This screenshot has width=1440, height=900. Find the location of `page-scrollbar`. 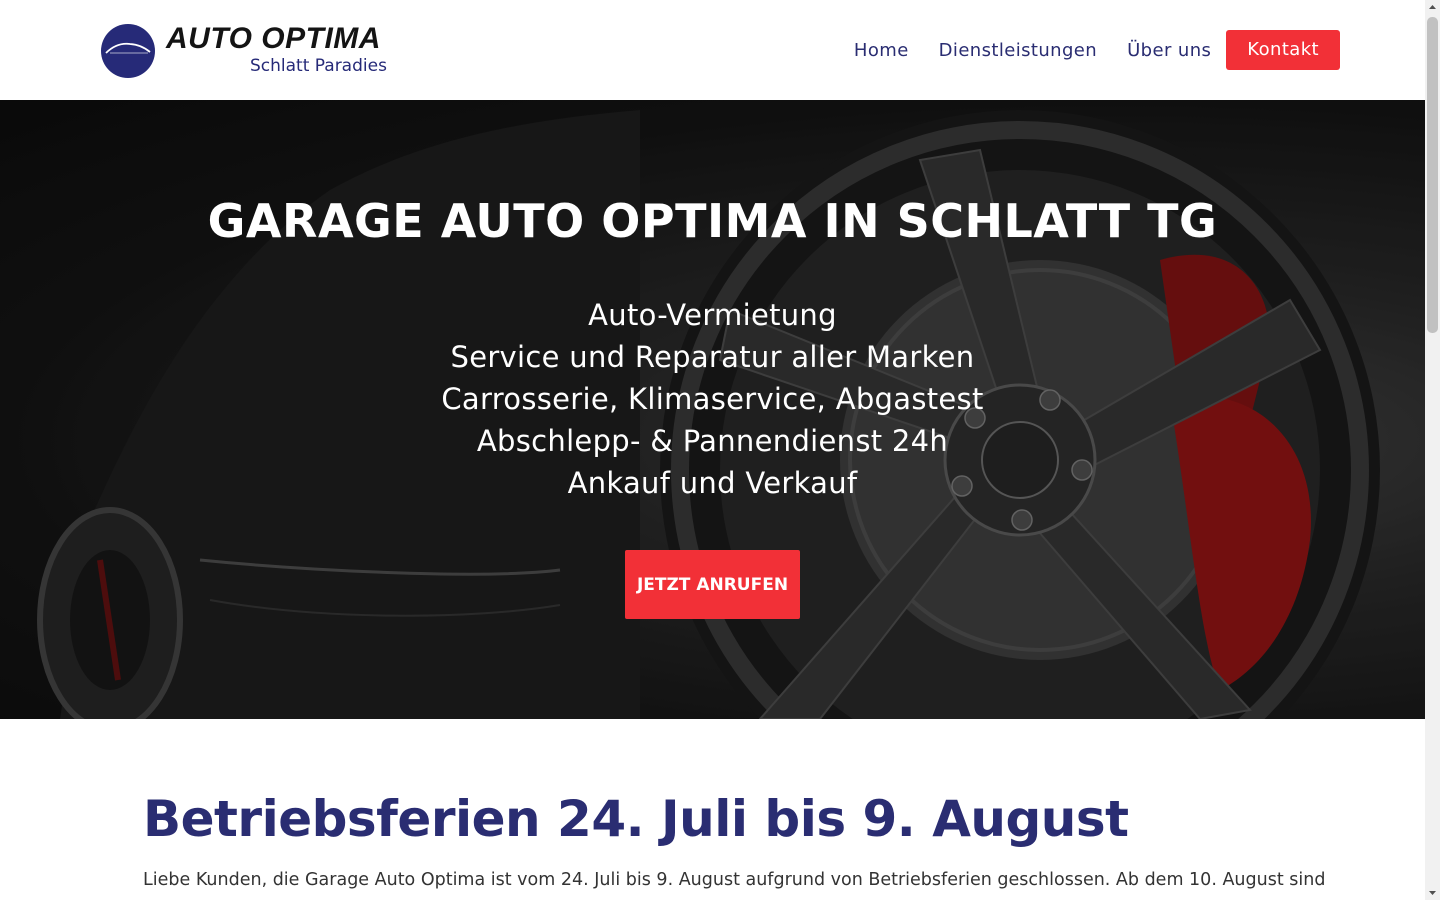

page-scrollbar is located at coordinates (1432, 450).